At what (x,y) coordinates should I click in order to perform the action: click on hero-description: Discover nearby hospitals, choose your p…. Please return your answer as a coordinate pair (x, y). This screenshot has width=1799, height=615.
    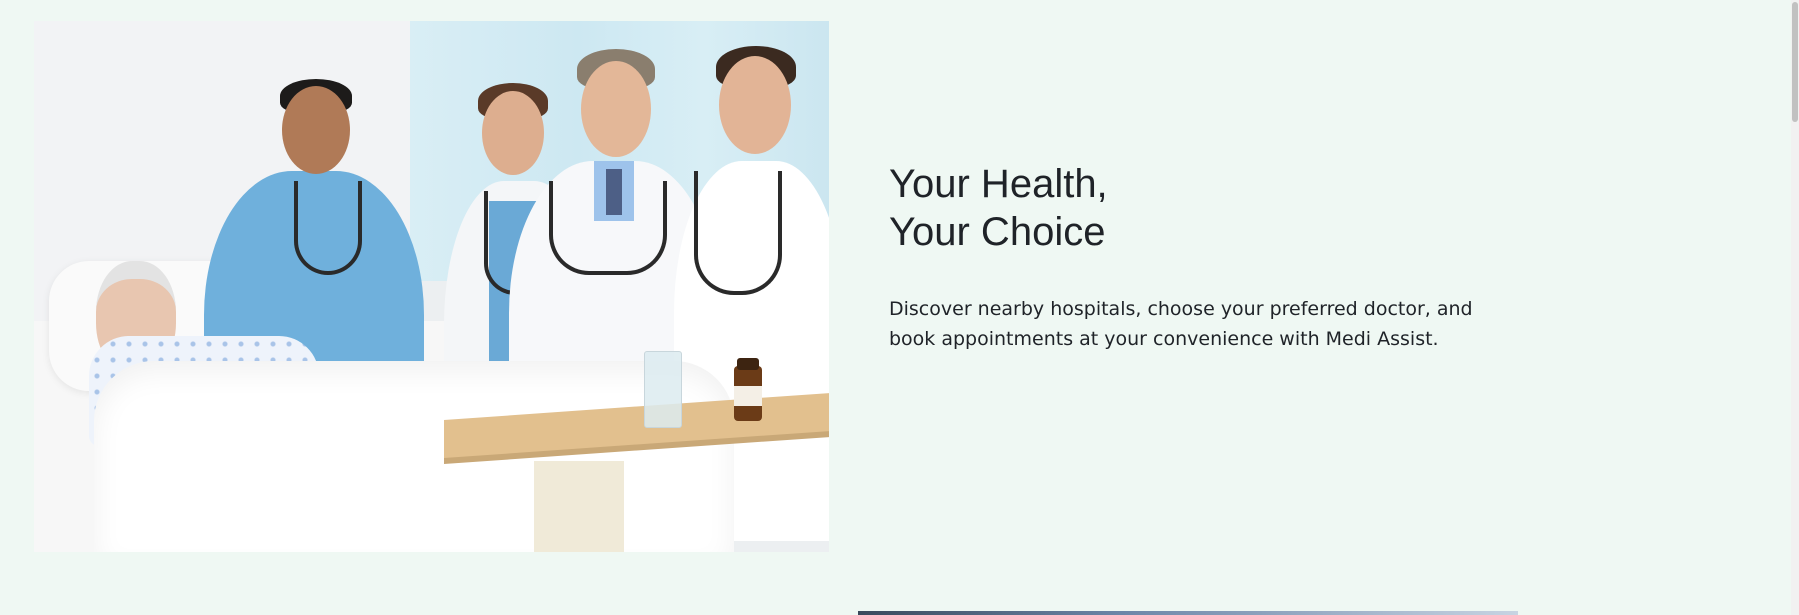
    Looking at the image, I should click on (1181, 324).